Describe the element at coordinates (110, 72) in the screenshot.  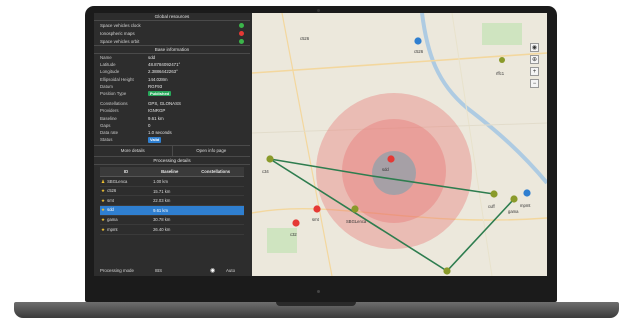
I see `field-key: Longitude` at that location.